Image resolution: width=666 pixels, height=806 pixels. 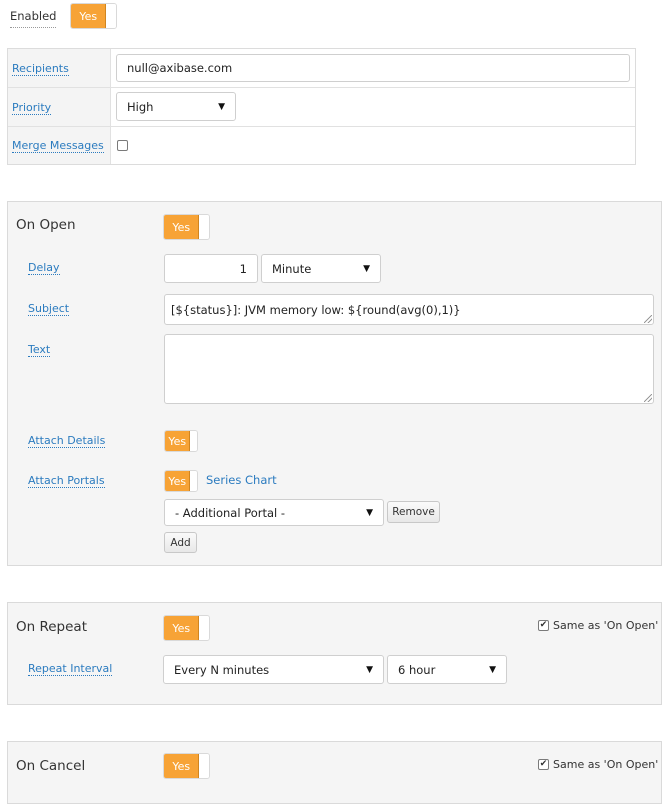 What do you see at coordinates (241, 480) in the screenshot?
I see `series-chart-link: Series Chart` at bounding box center [241, 480].